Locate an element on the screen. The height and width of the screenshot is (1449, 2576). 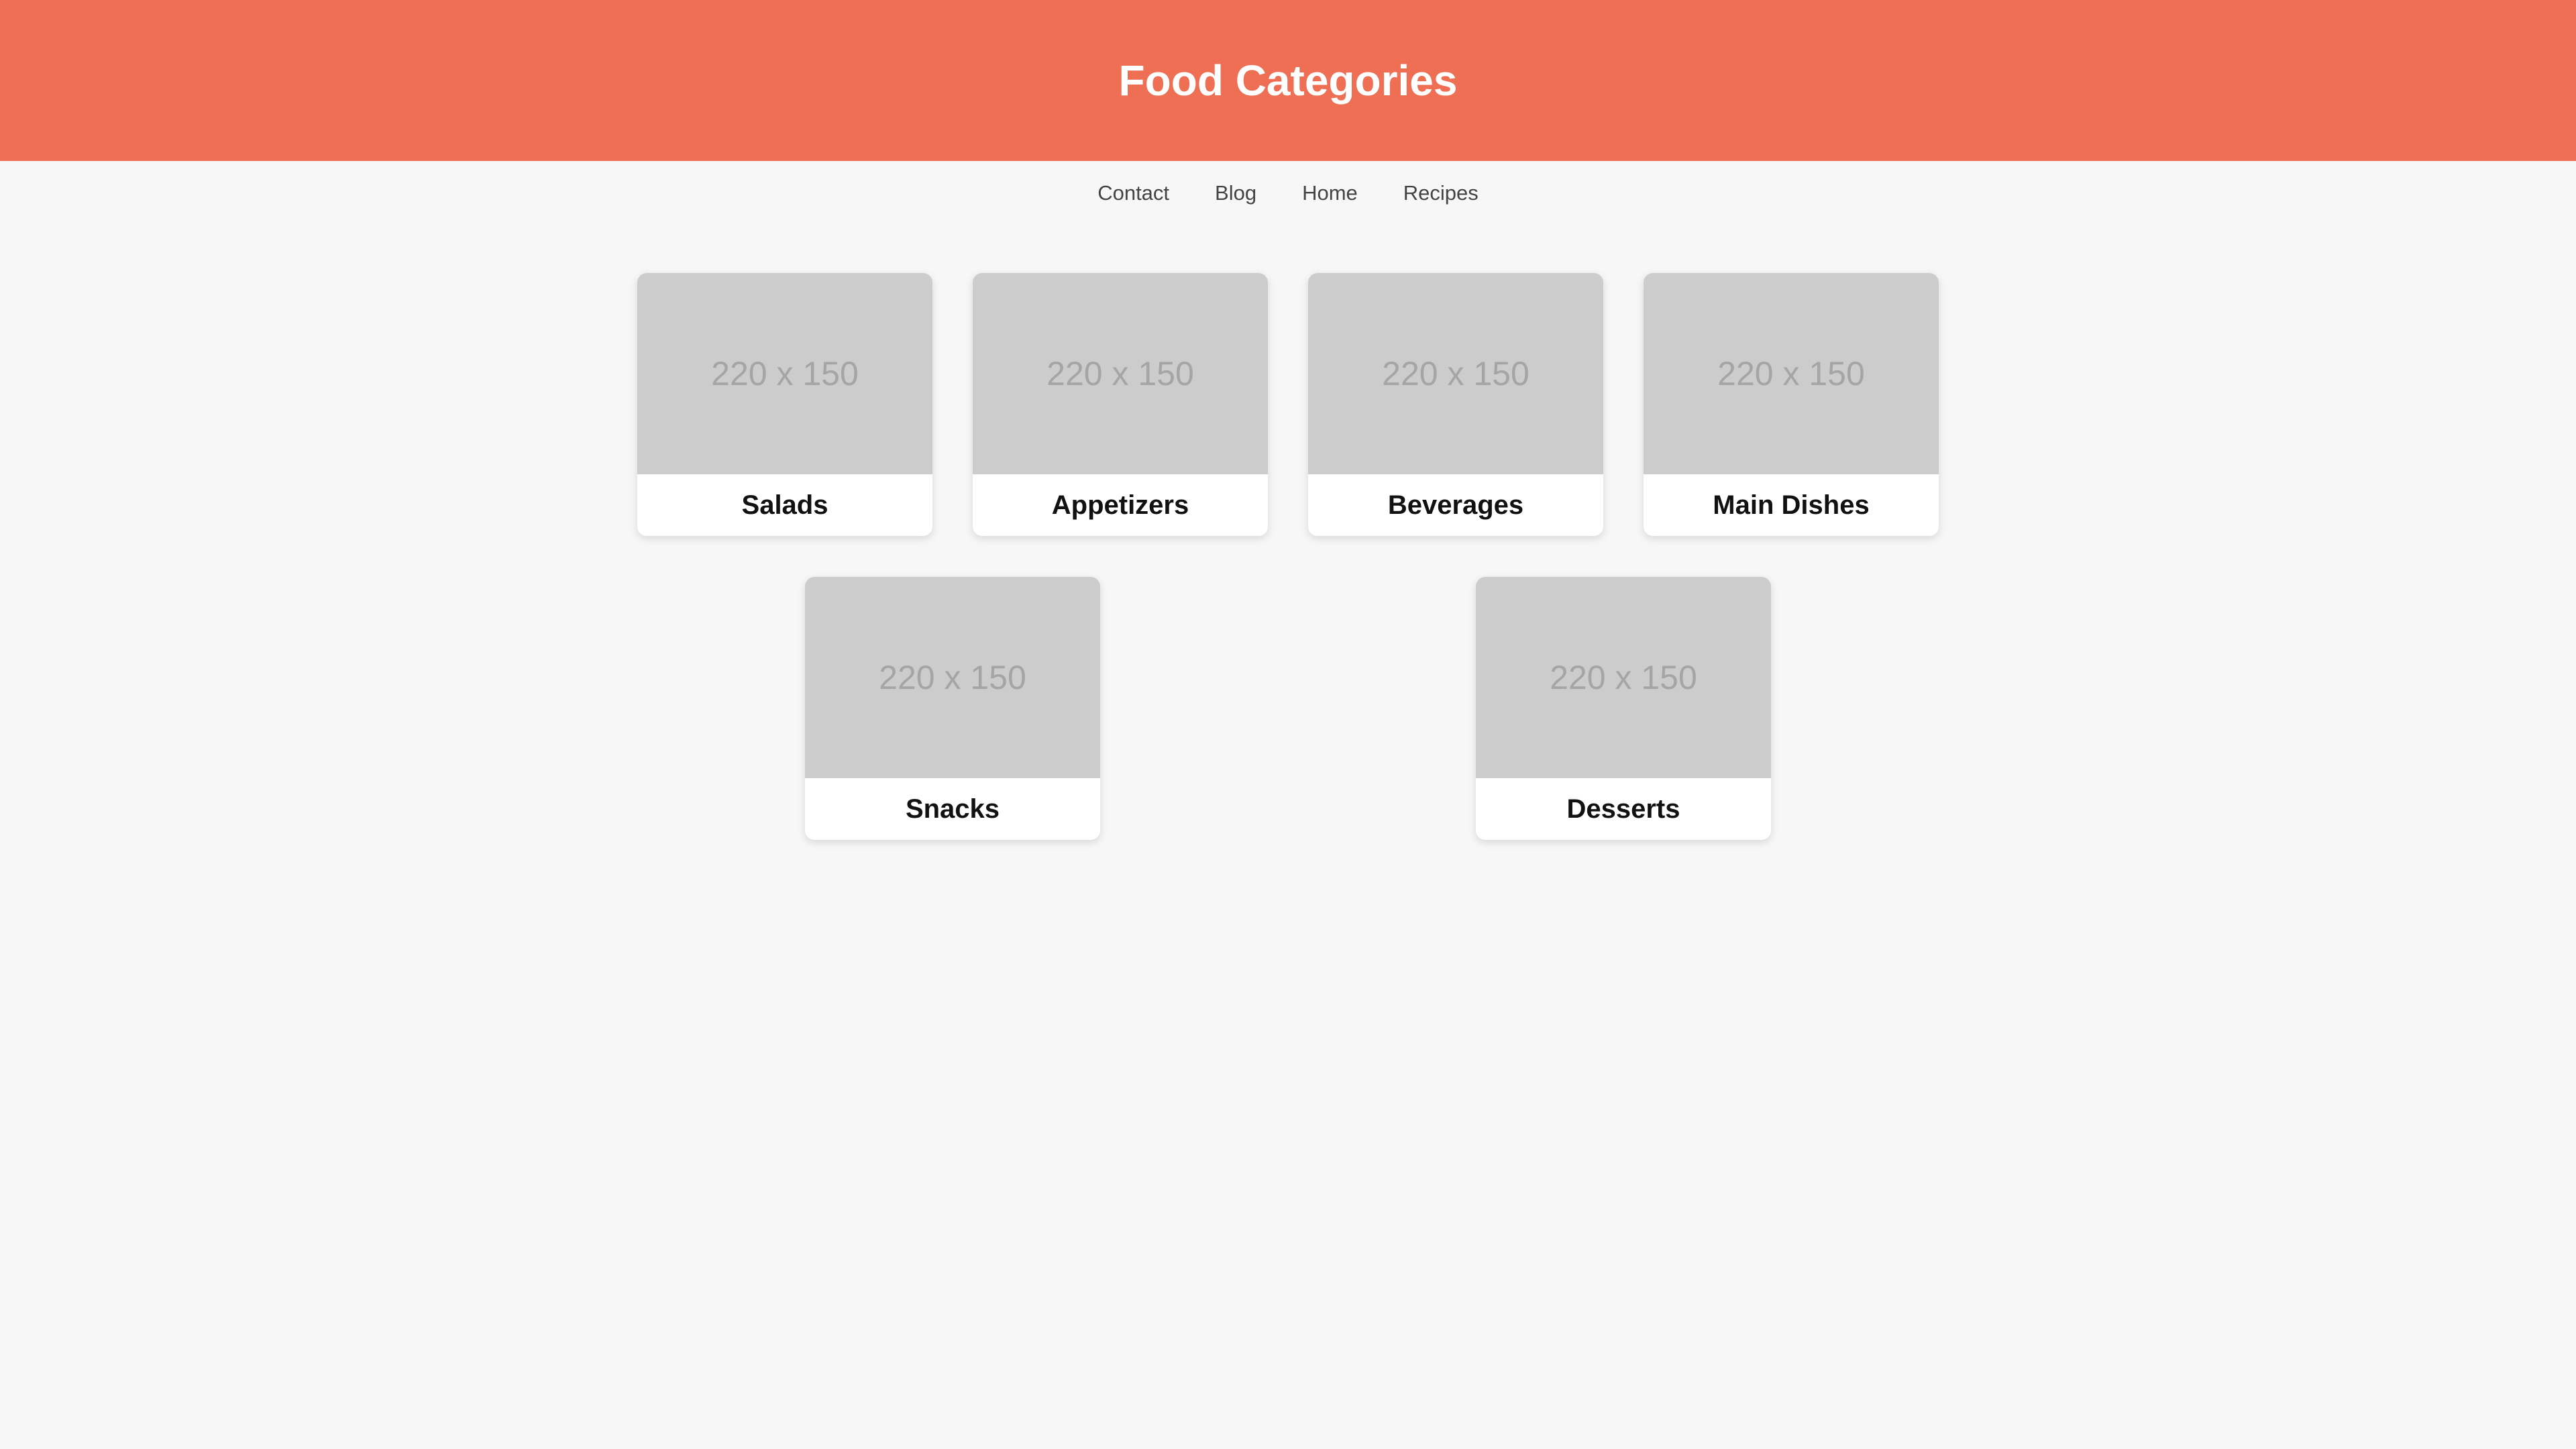
main-nav: Contact Blog Home Recipes is located at coordinates (1288, 193).